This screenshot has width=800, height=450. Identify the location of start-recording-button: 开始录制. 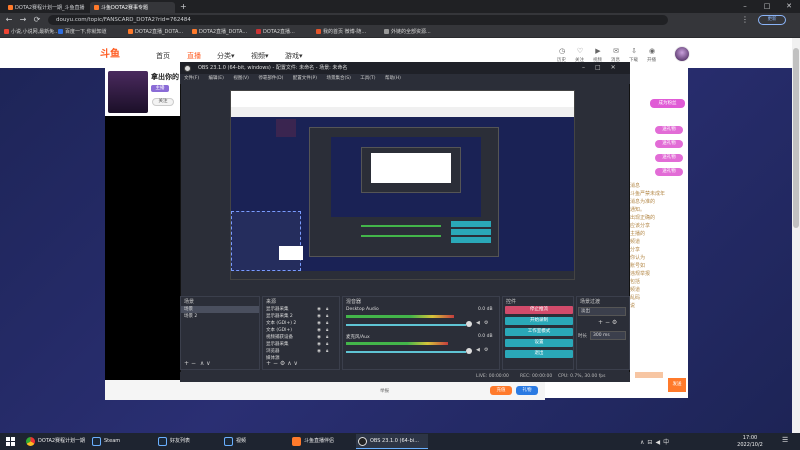
(539, 321).